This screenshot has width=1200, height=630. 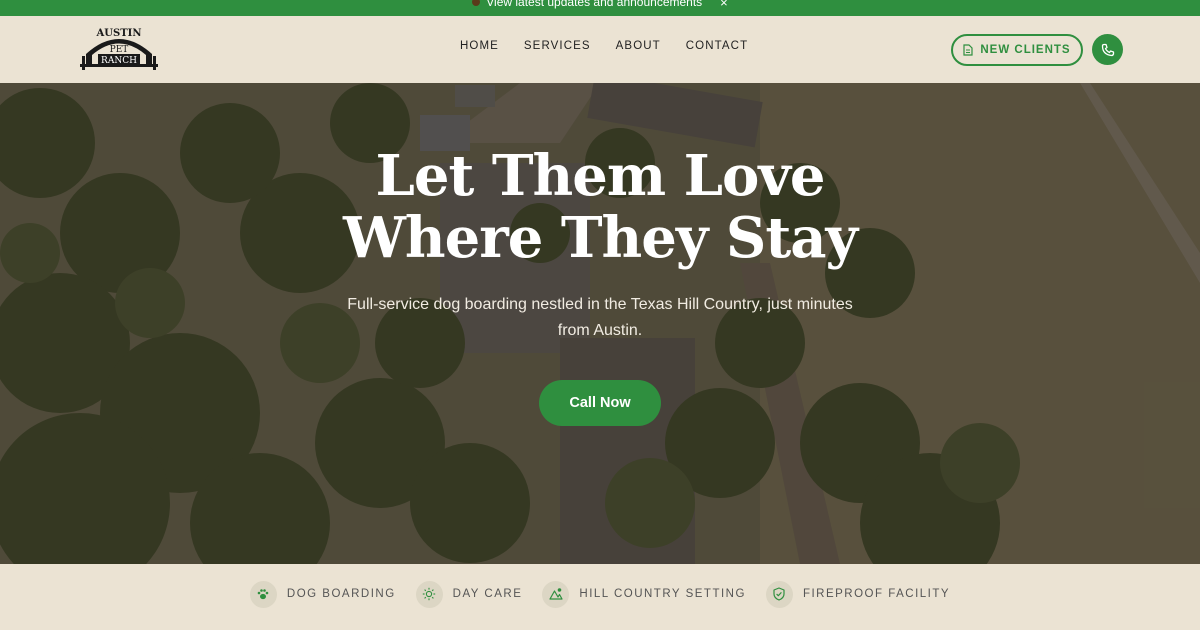 What do you see at coordinates (429, 594) in the screenshot?
I see `sun-icon` at bounding box center [429, 594].